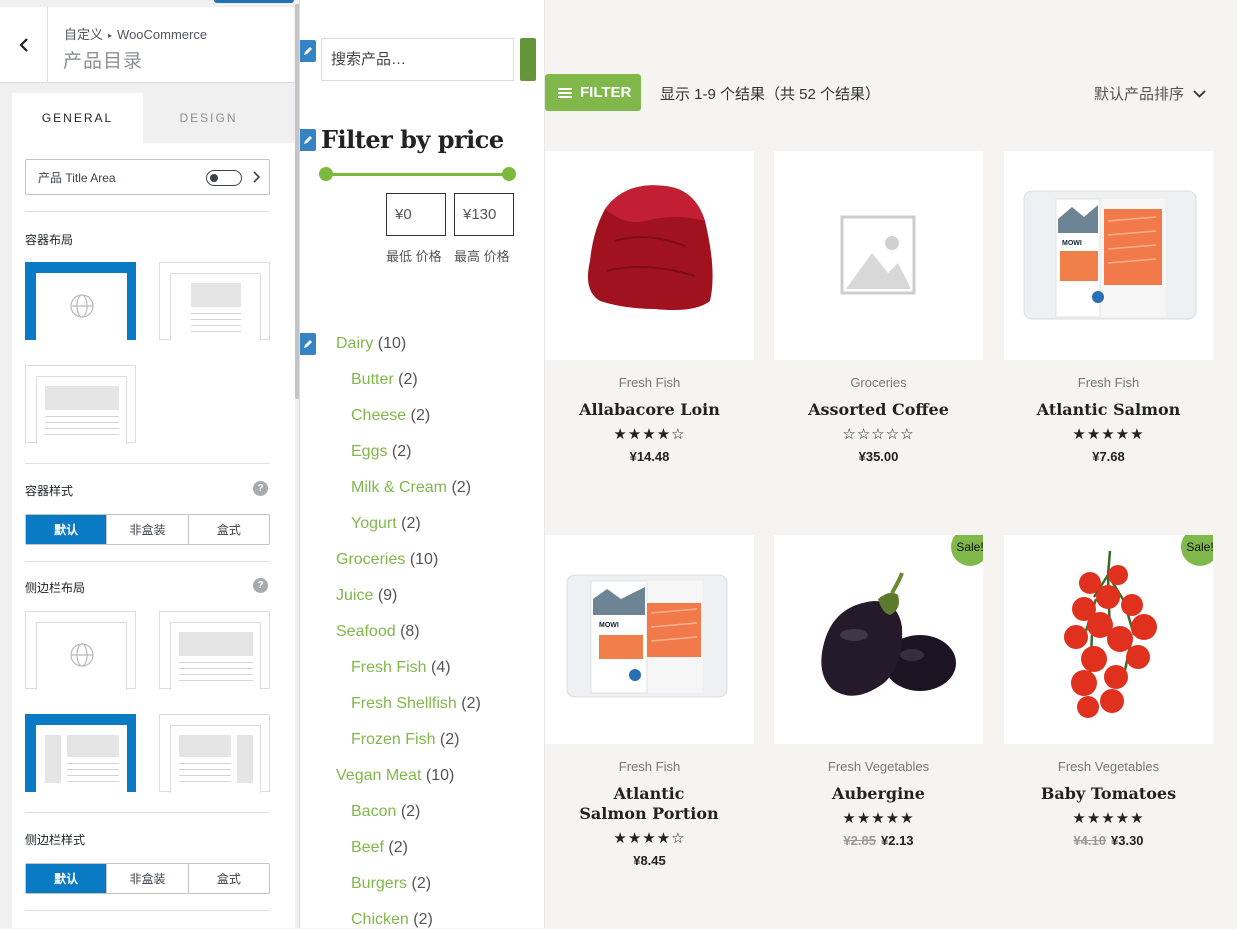  What do you see at coordinates (649, 456) in the screenshot?
I see `current-price: ¥14.48` at bounding box center [649, 456].